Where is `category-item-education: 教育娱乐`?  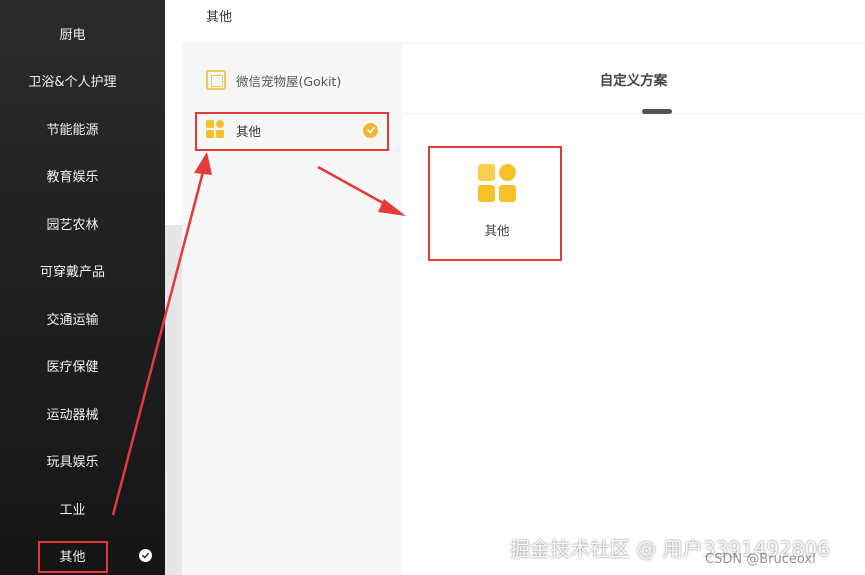
category-item-education: 教育娱乐 is located at coordinates (72, 175).